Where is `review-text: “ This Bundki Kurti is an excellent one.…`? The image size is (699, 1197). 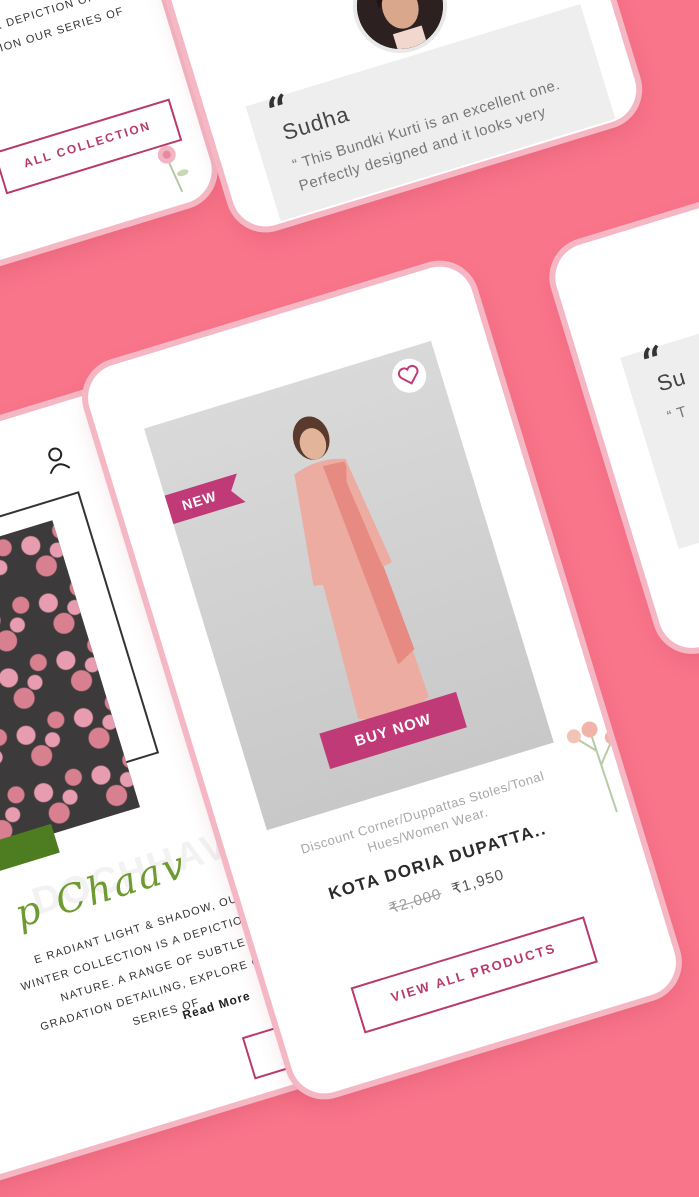
review-text: “ This Bundki Kurti is an excellent one.… is located at coordinates (426, 135).